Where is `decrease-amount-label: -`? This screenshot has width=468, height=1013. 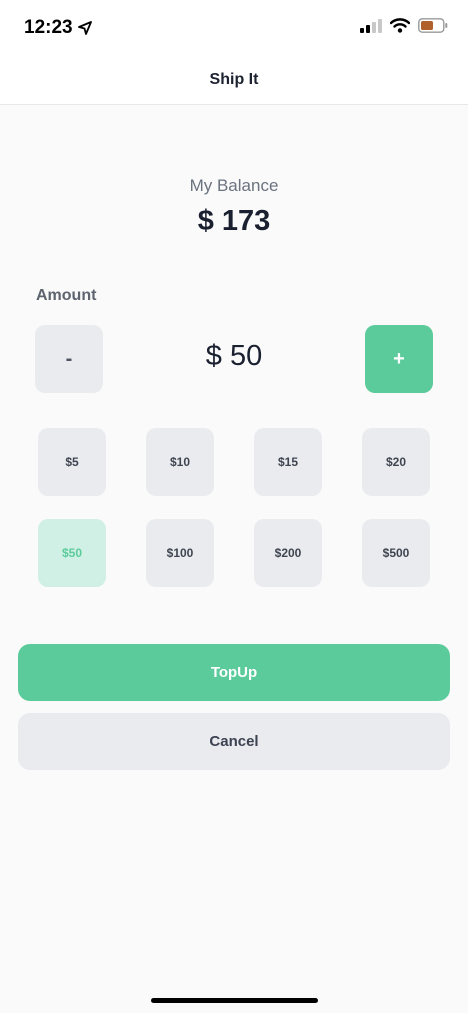
decrease-amount-label: - is located at coordinates (69, 358).